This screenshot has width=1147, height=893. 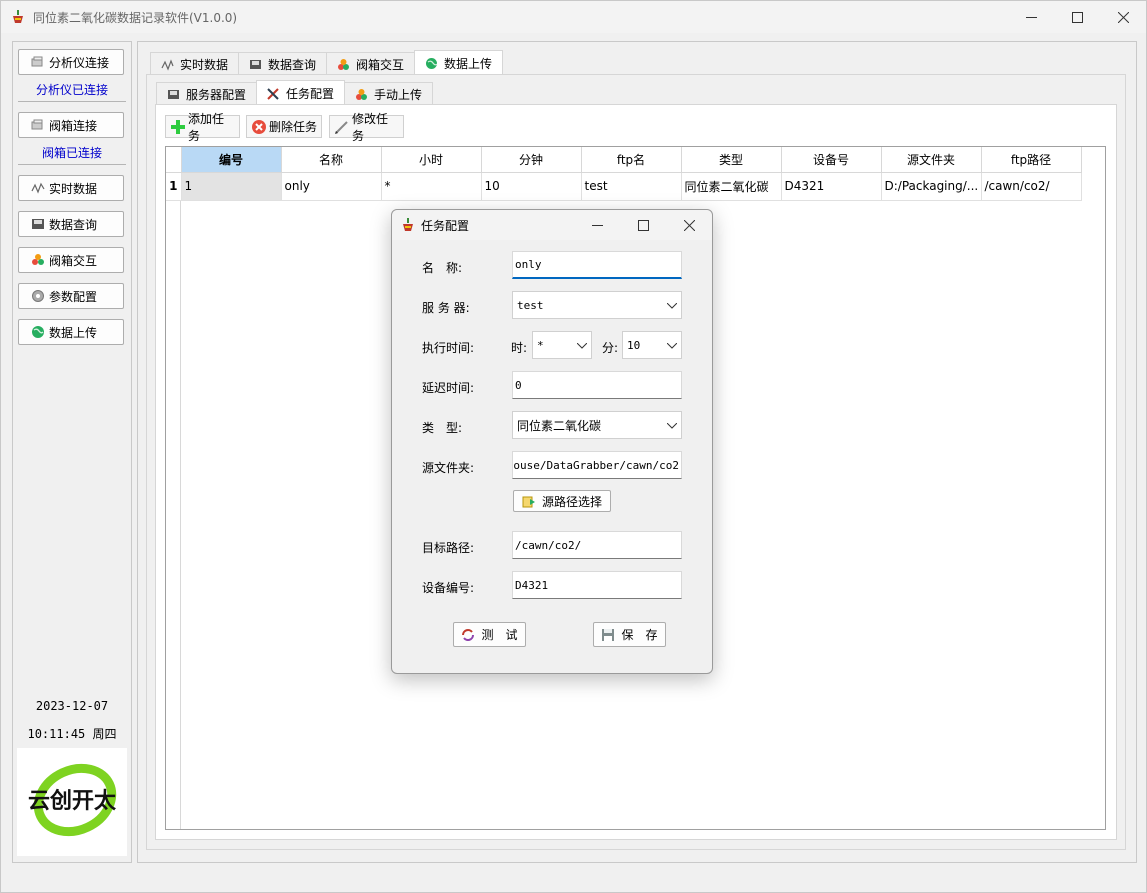 What do you see at coordinates (831, 160) in the screenshot?
I see `column-header: 设备号` at bounding box center [831, 160].